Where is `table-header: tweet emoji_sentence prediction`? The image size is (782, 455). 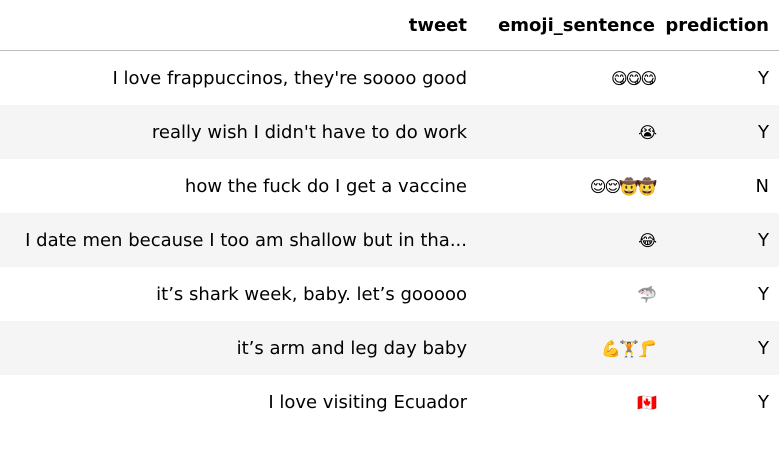 table-header: tweet emoji_sentence prediction is located at coordinates (389, 25).